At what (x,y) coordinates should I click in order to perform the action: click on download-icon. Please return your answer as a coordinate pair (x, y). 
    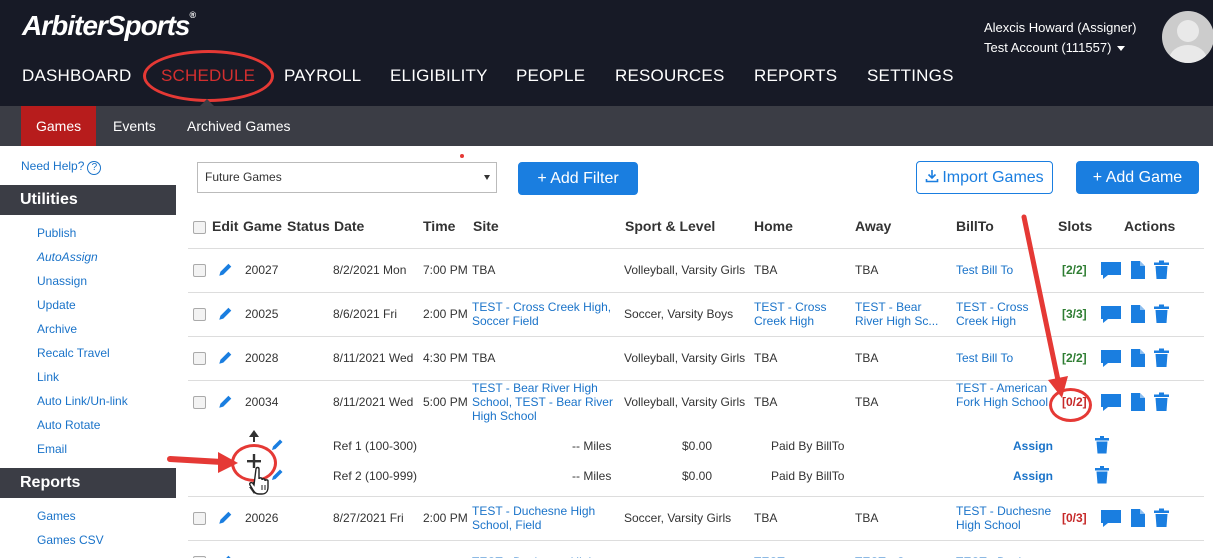
    Looking at the image, I should click on (932, 176).